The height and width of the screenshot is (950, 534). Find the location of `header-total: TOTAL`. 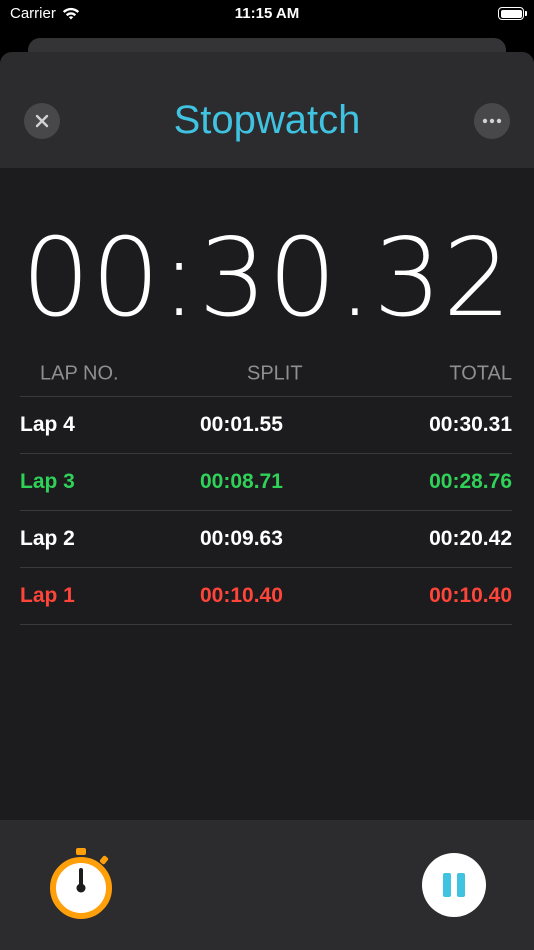

header-total: TOTAL is located at coordinates (480, 373).